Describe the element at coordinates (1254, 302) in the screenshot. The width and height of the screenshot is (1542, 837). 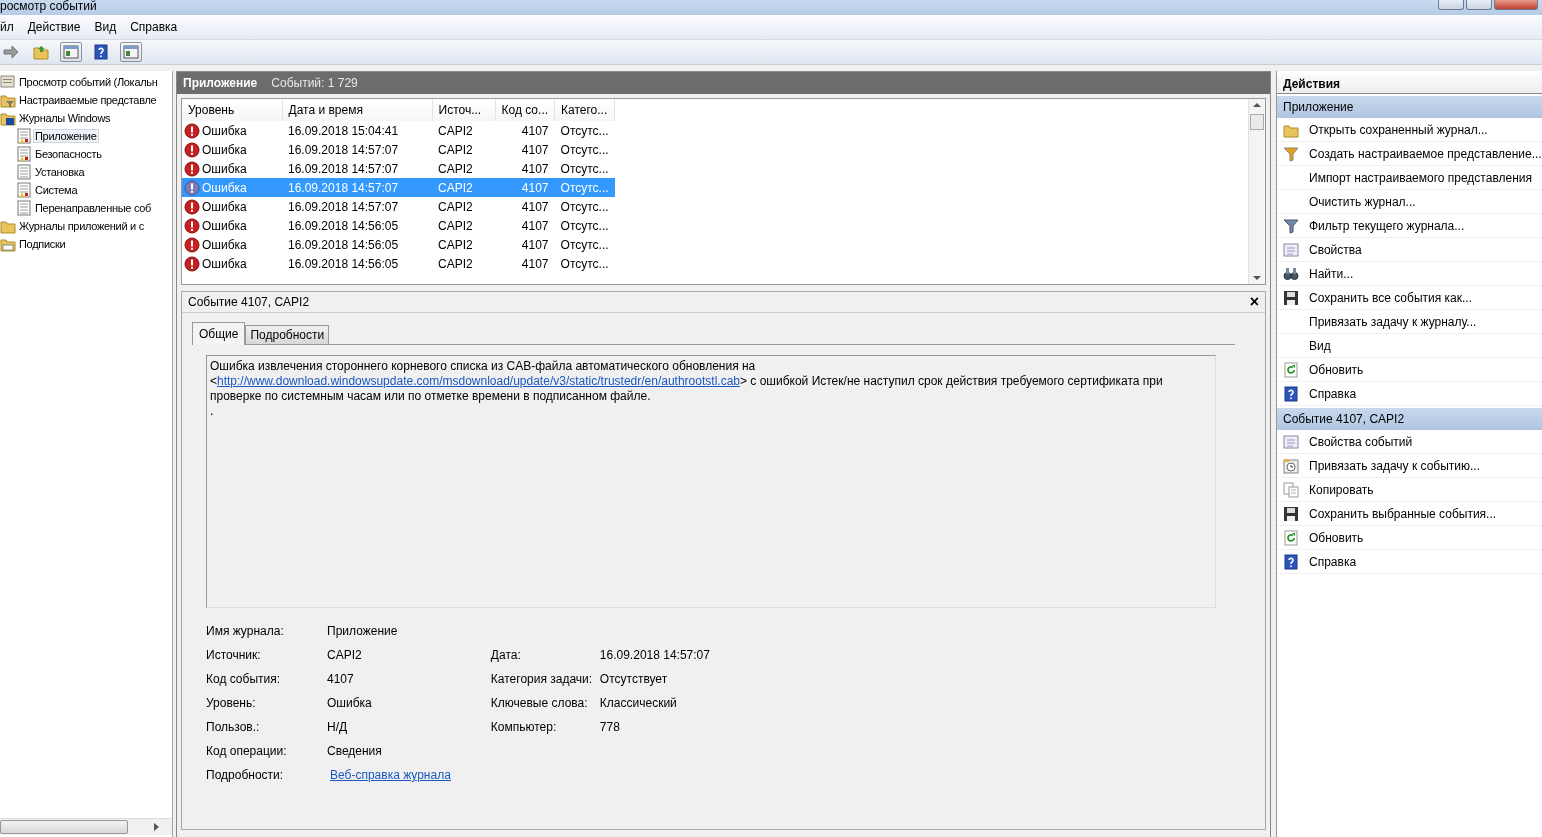
I see `close-button: ×` at that location.